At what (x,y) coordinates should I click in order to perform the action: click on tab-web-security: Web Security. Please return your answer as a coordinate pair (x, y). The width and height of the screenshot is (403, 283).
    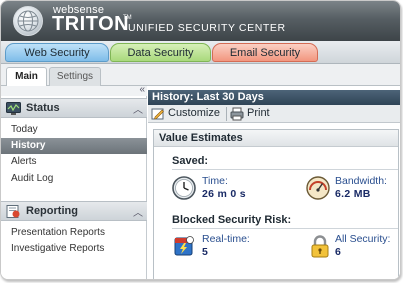
    Looking at the image, I should click on (57, 52).